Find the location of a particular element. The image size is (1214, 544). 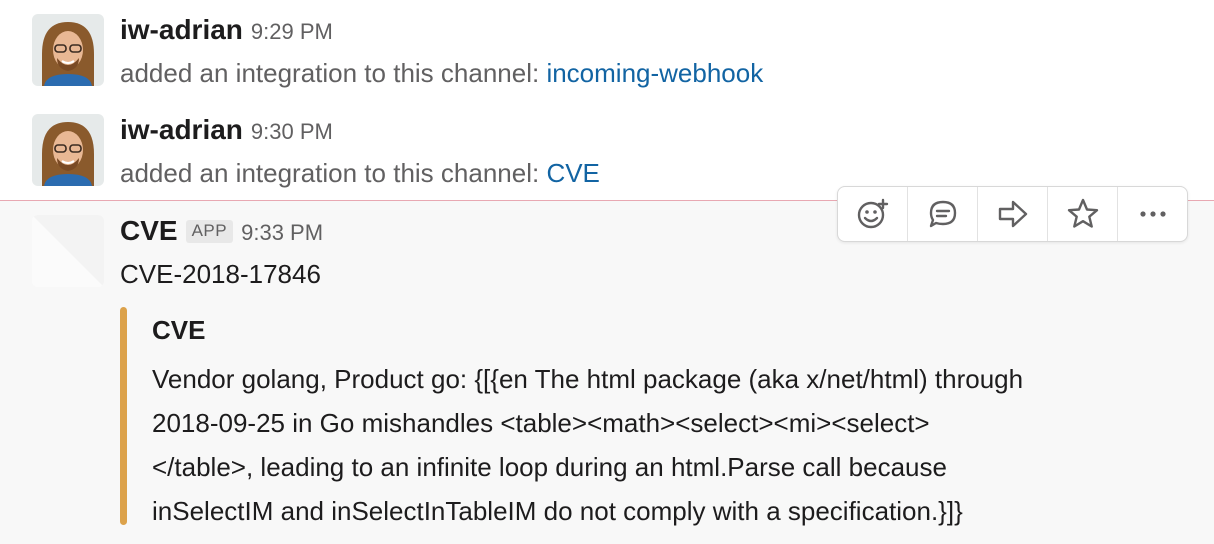

add-reaction-button is located at coordinates (873, 214).